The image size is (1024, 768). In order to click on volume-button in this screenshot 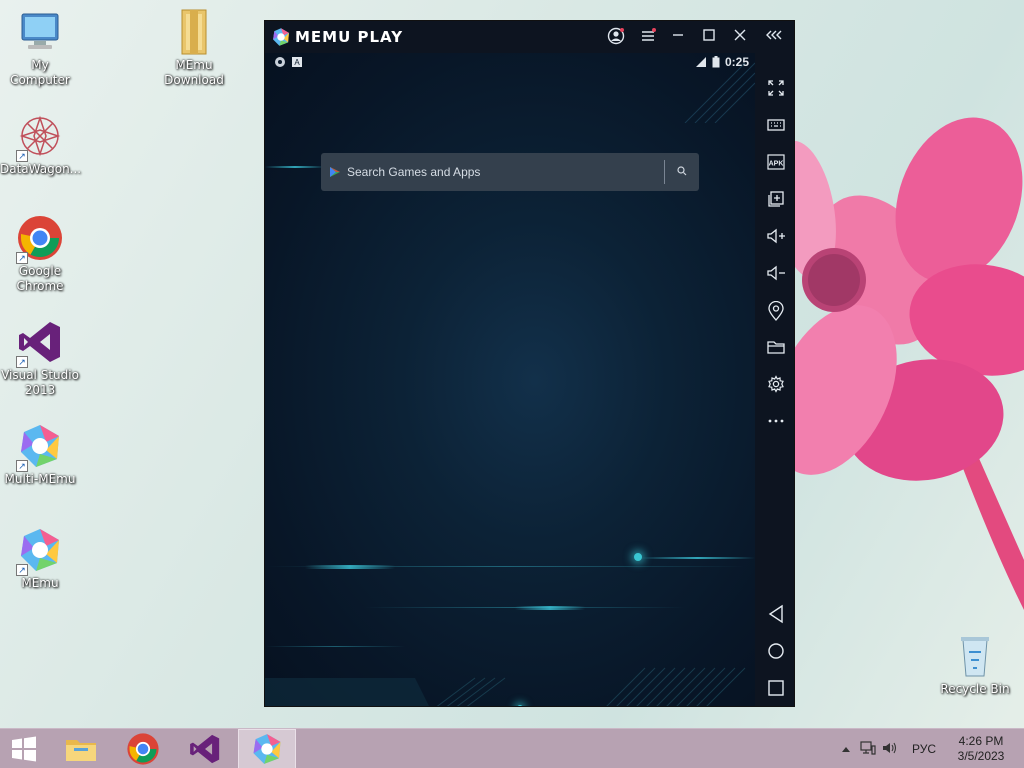, I will do `click(890, 749)`.